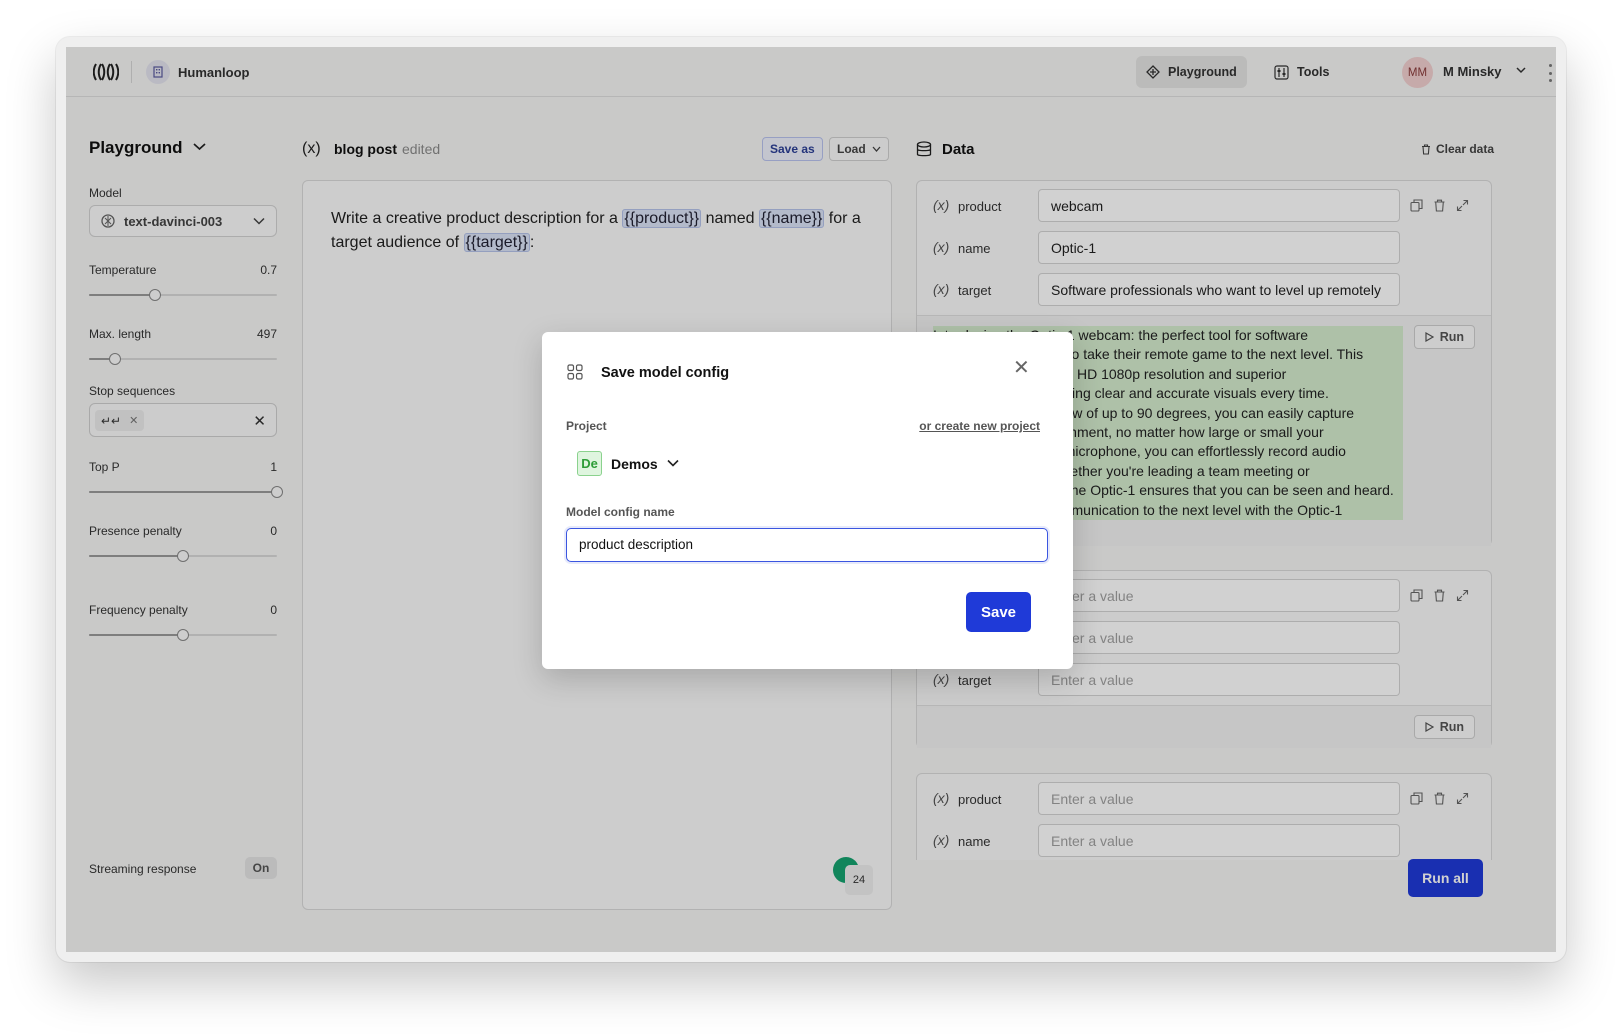 The image size is (1621, 1036). Describe the element at coordinates (589, 463) in the screenshot. I see `project-badge: De` at that location.